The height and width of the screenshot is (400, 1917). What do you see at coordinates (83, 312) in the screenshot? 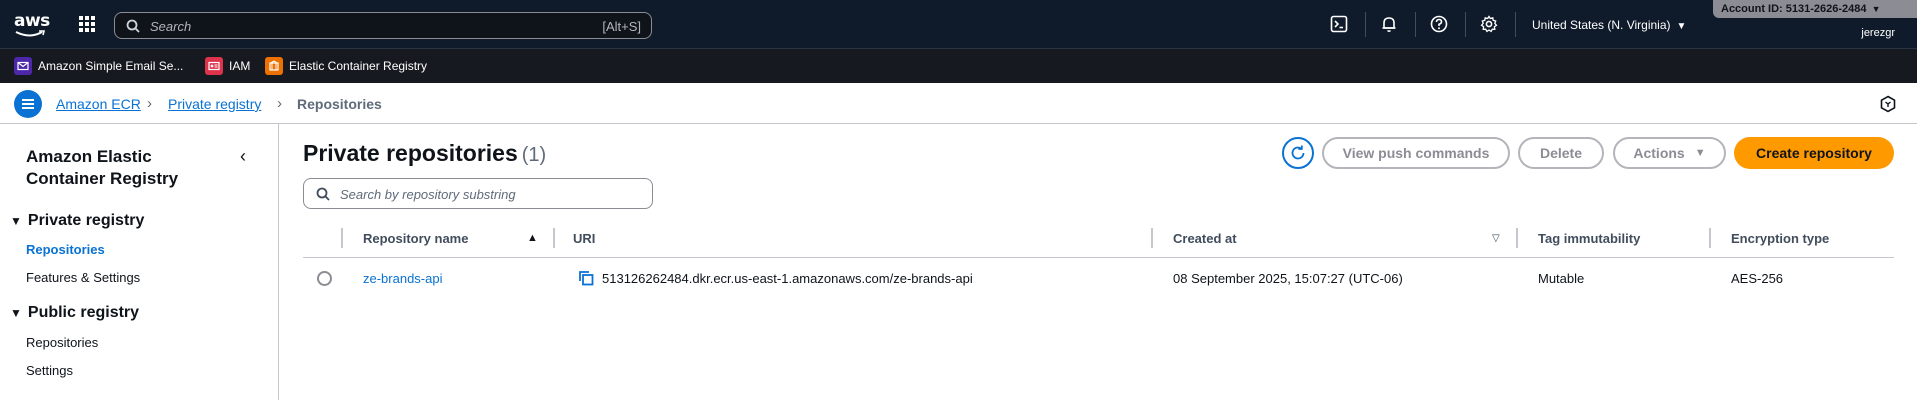
I see `nav-group-label: Public registry` at bounding box center [83, 312].